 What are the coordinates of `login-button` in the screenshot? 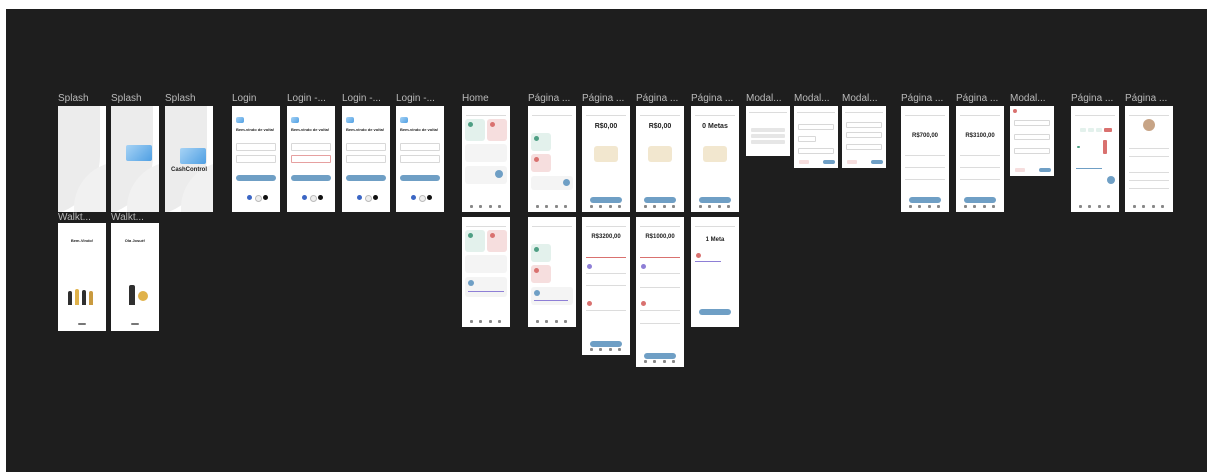 It's located at (256, 178).